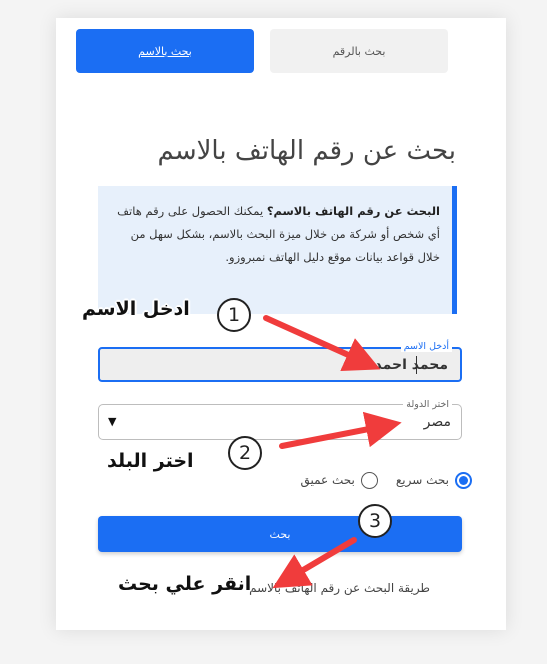  What do you see at coordinates (245, 453) in the screenshot?
I see `step-2-badge: 2` at bounding box center [245, 453].